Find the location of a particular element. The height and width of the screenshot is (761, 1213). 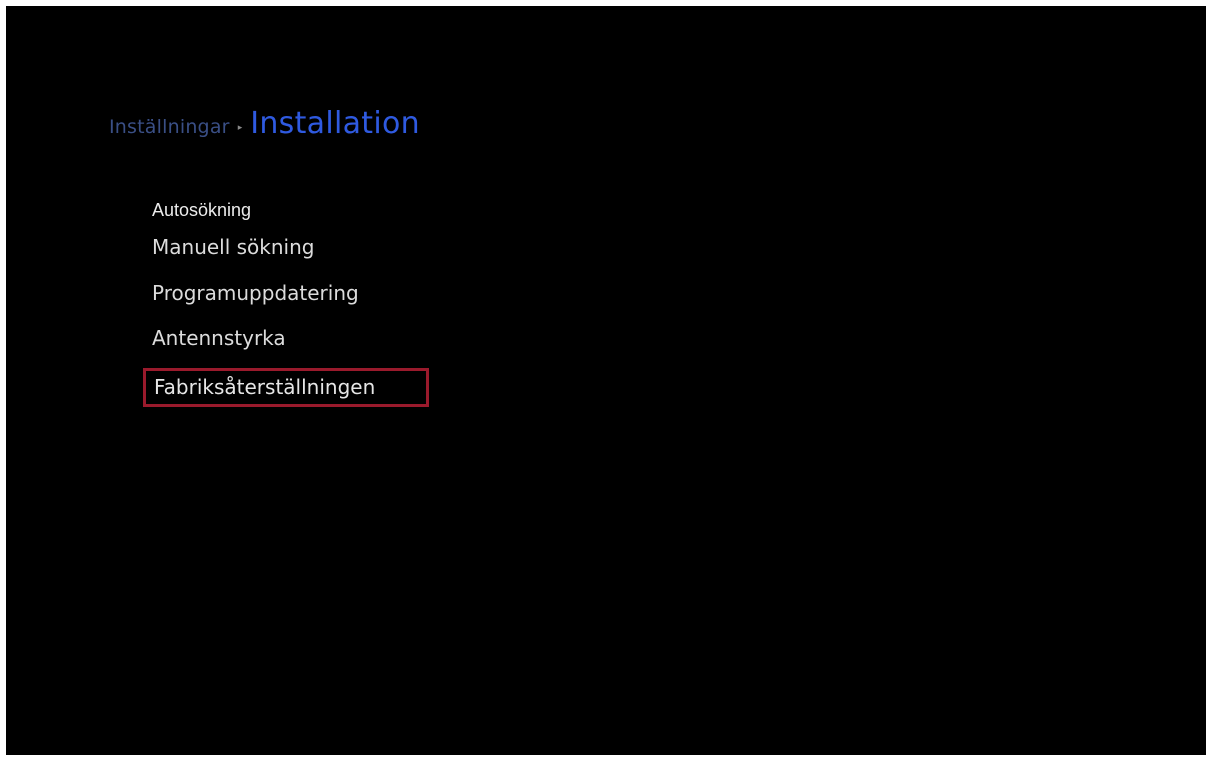

menu-item-autosokning: Autosökning is located at coordinates (201, 210).